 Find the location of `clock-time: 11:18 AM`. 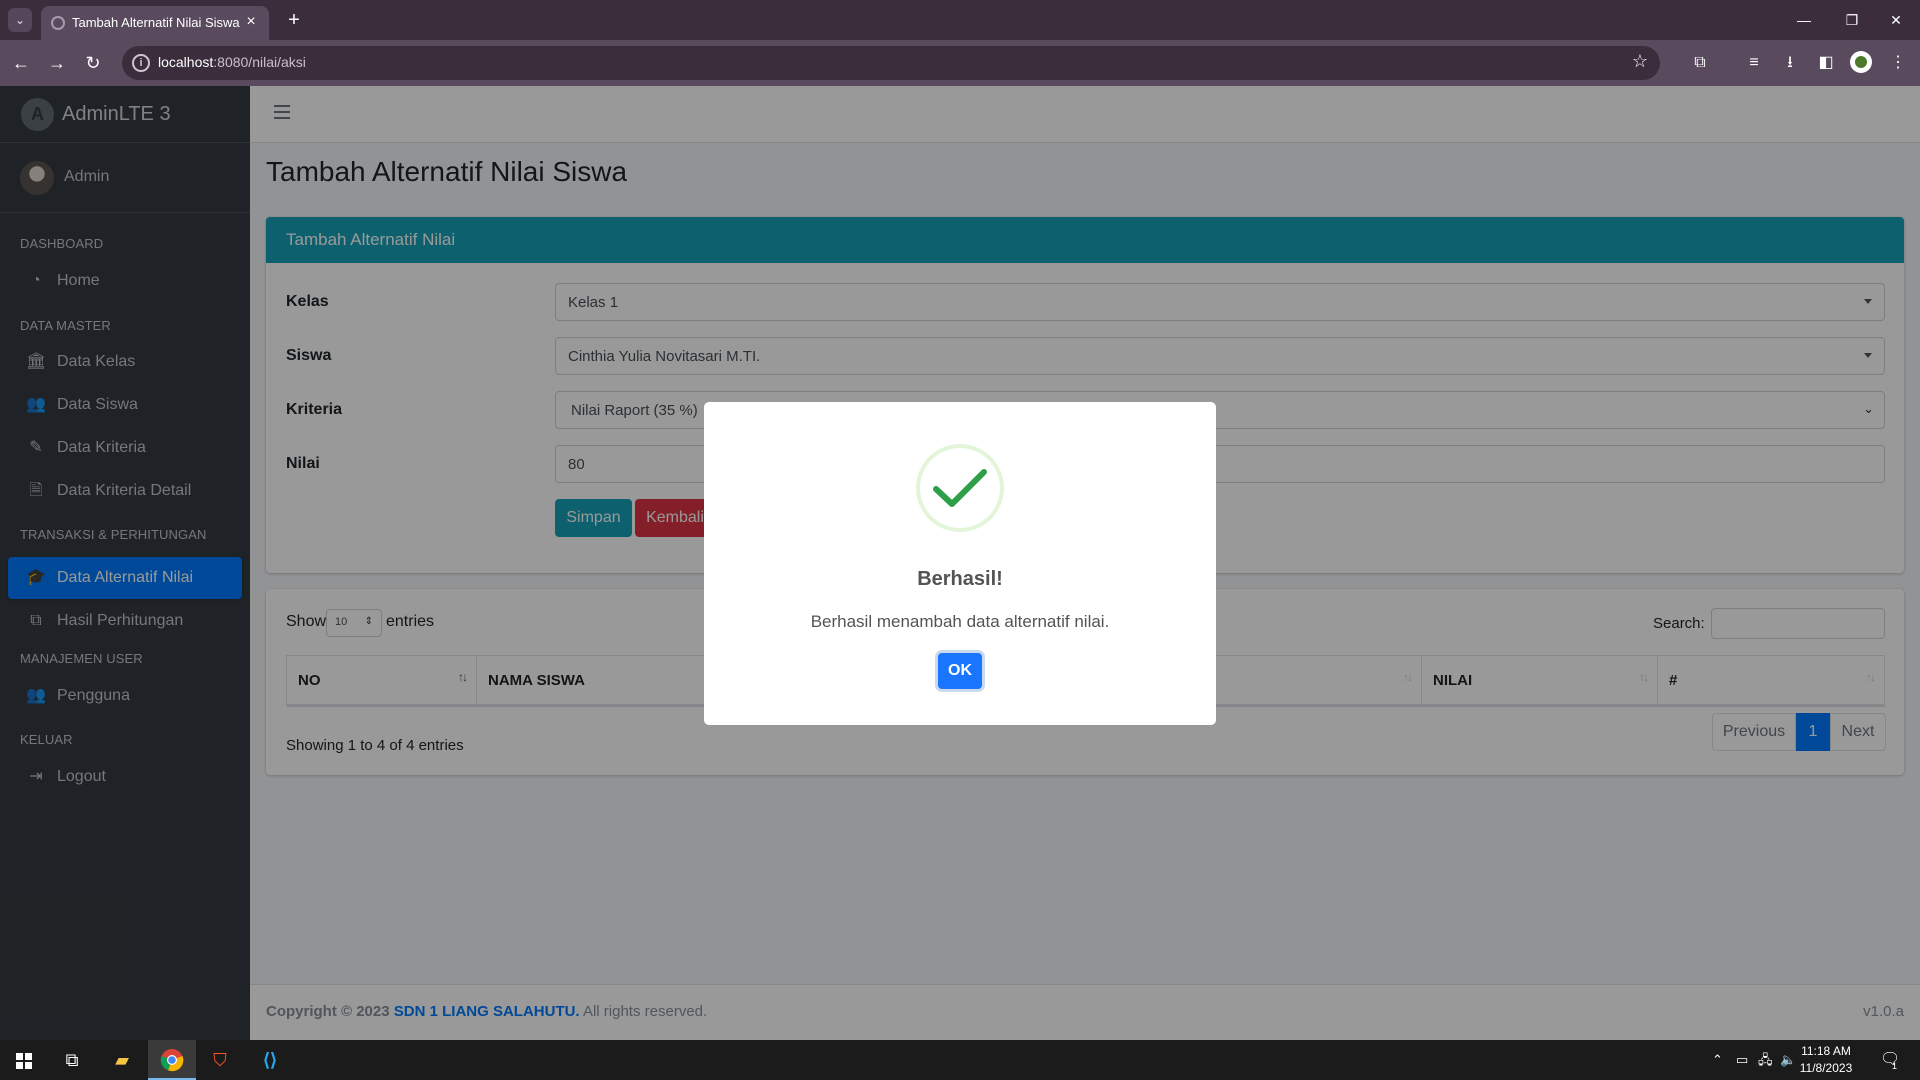

clock-time: 11:18 AM is located at coordinates (1826, 1051).